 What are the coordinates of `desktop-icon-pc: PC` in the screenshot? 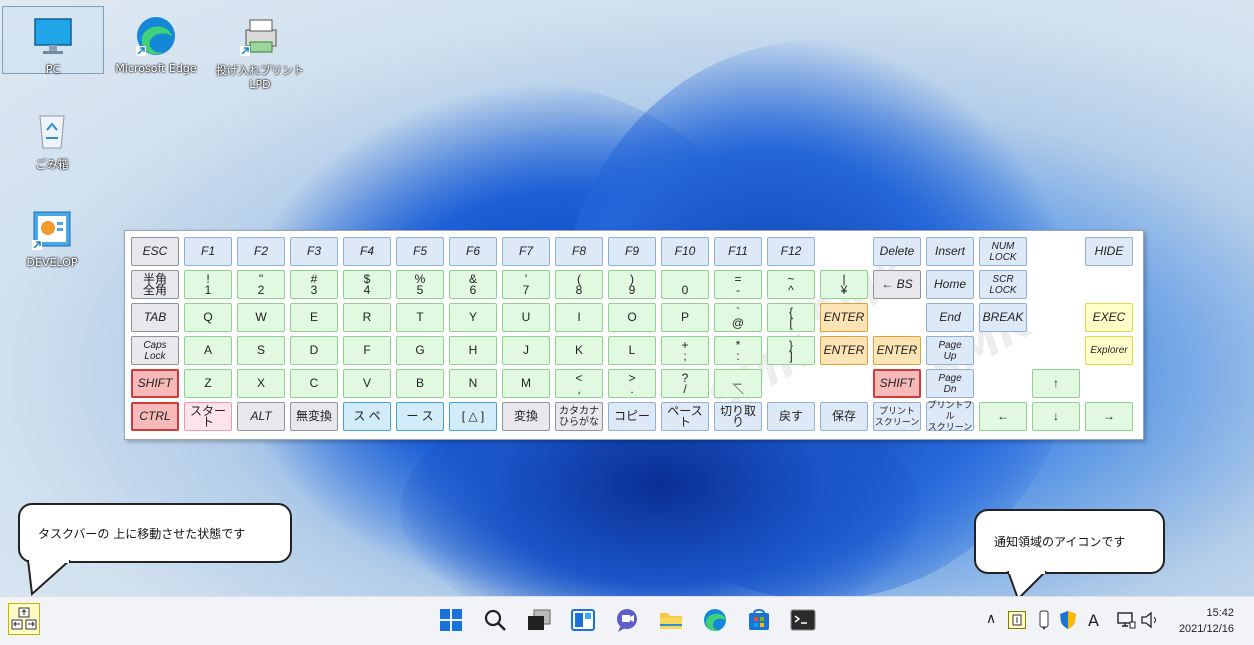 It's located at (53, 41).